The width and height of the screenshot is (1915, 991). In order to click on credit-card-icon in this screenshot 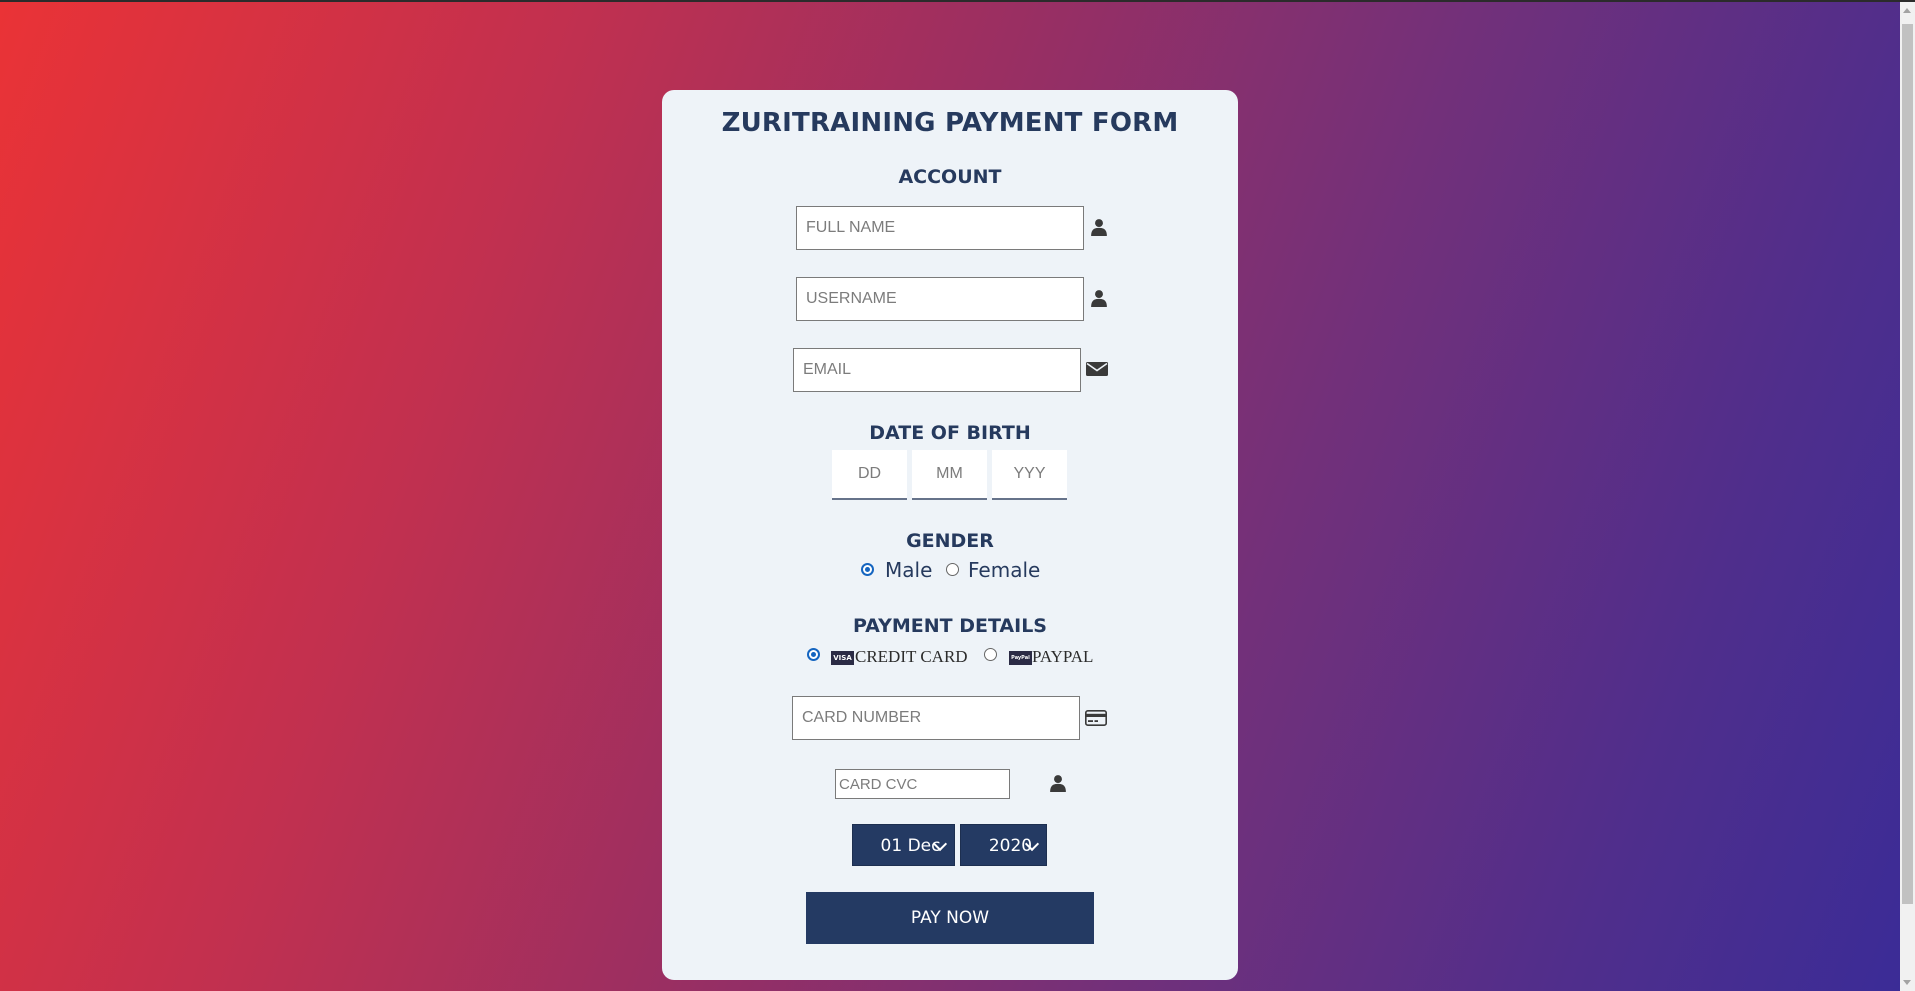, I will do `click(1096, 718)`.